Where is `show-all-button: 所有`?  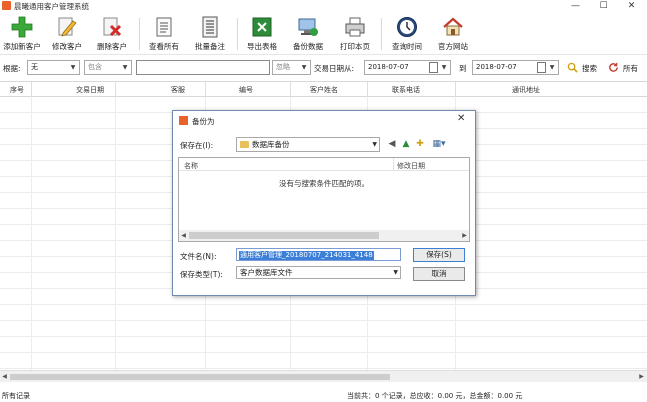 show-all-button: 所有 is located at coordinates (627, 67).